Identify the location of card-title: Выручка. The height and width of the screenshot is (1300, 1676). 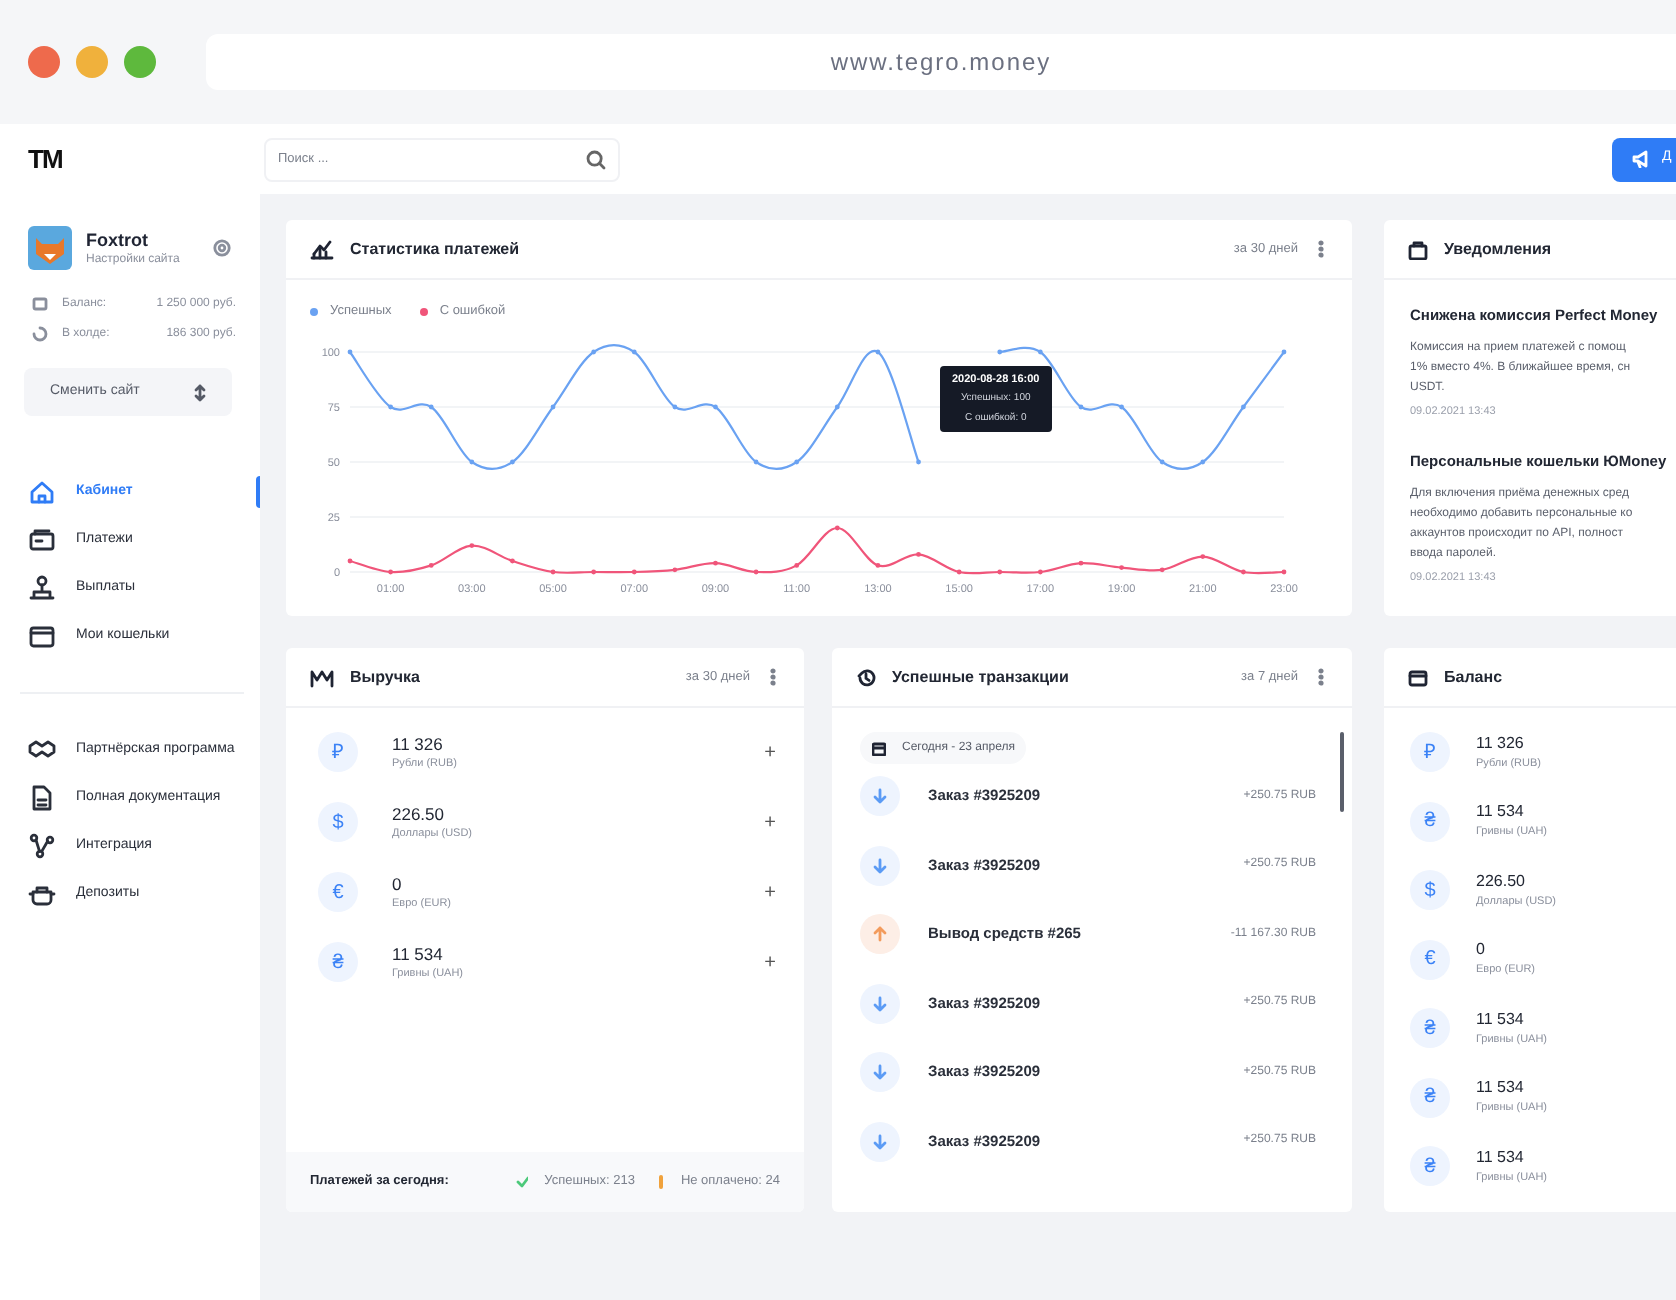
(385, 677).